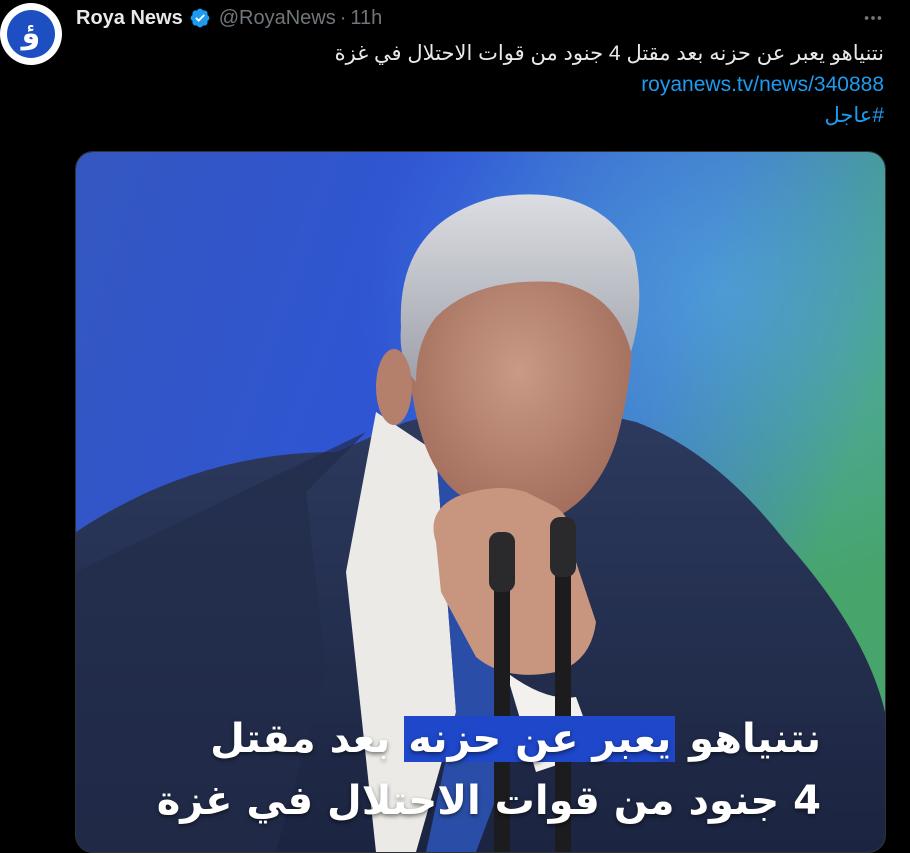 This screenshot has width=910, height=853. What do you see at coordinates (366, 18) in the screenshot?
I see `tweet-timestamp: 11h` at bounding box center [366, 18].